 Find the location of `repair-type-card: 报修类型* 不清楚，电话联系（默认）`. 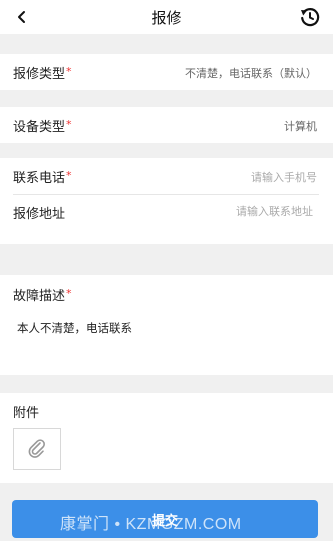

repair-type-card: 报修类型* 不清楚，电话联系（默认） is located at coordinates (166, 72).